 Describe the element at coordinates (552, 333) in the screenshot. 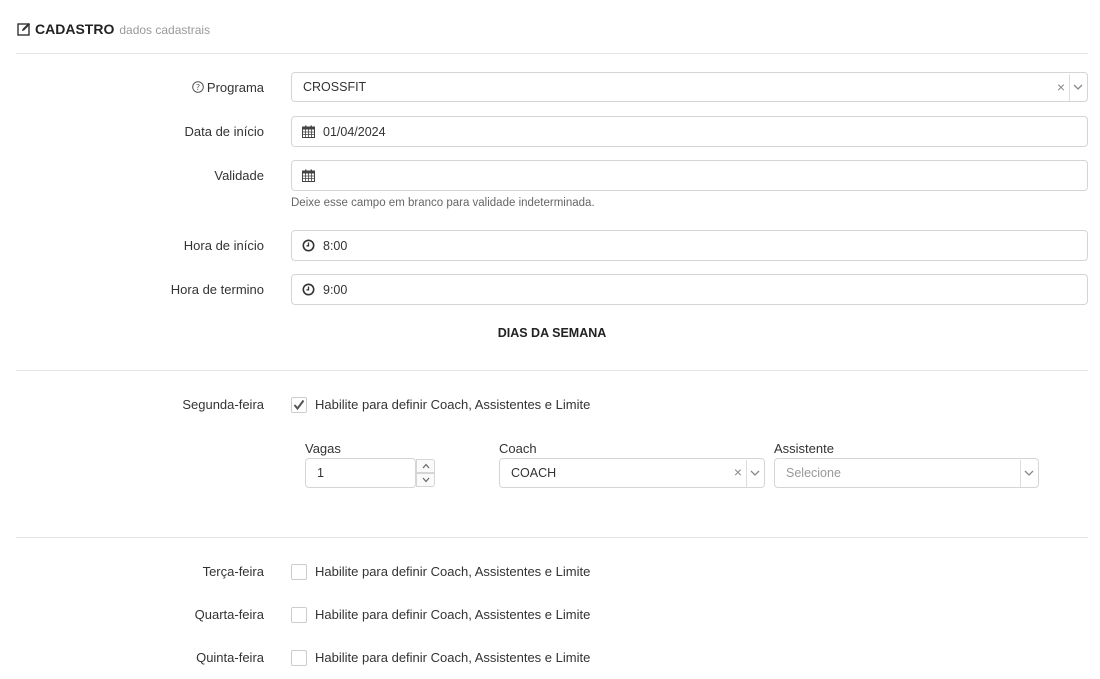

I see `dias-semana-title: DIAS DA SEMANA` at that location.